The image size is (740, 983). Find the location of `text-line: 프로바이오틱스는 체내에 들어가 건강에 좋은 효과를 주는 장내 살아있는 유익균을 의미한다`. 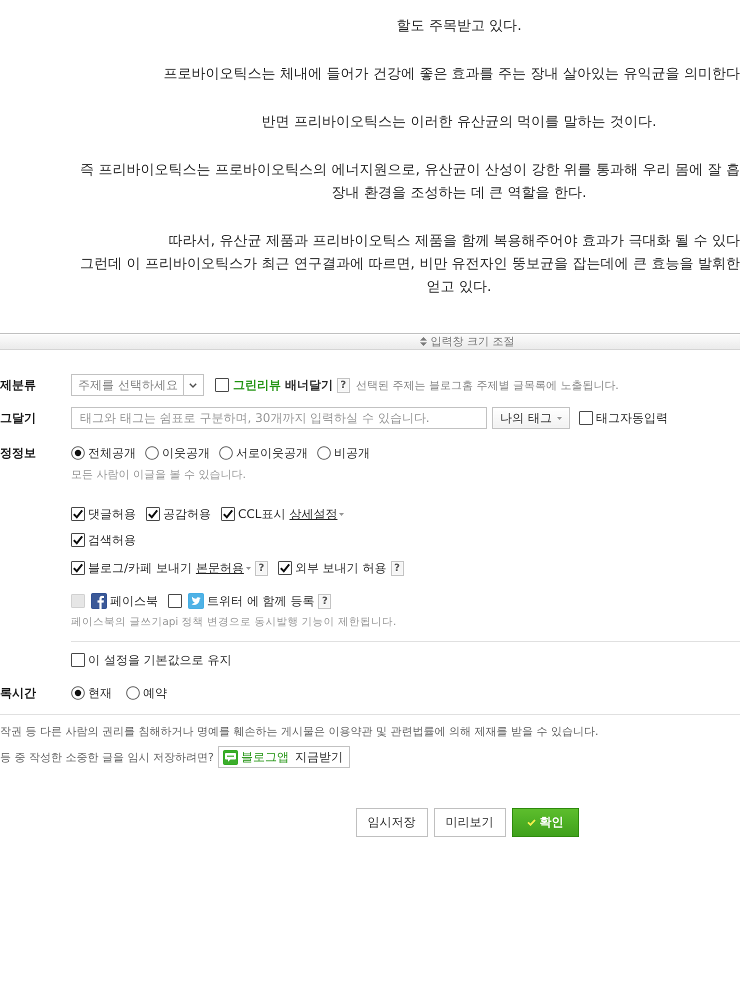

text-line: 프로바이오틱스는 체내에 들어가 건강에 좋은 효과를 주는 장내 살아있는 유익균을 의미한다 is located at coordinates (451, 74).